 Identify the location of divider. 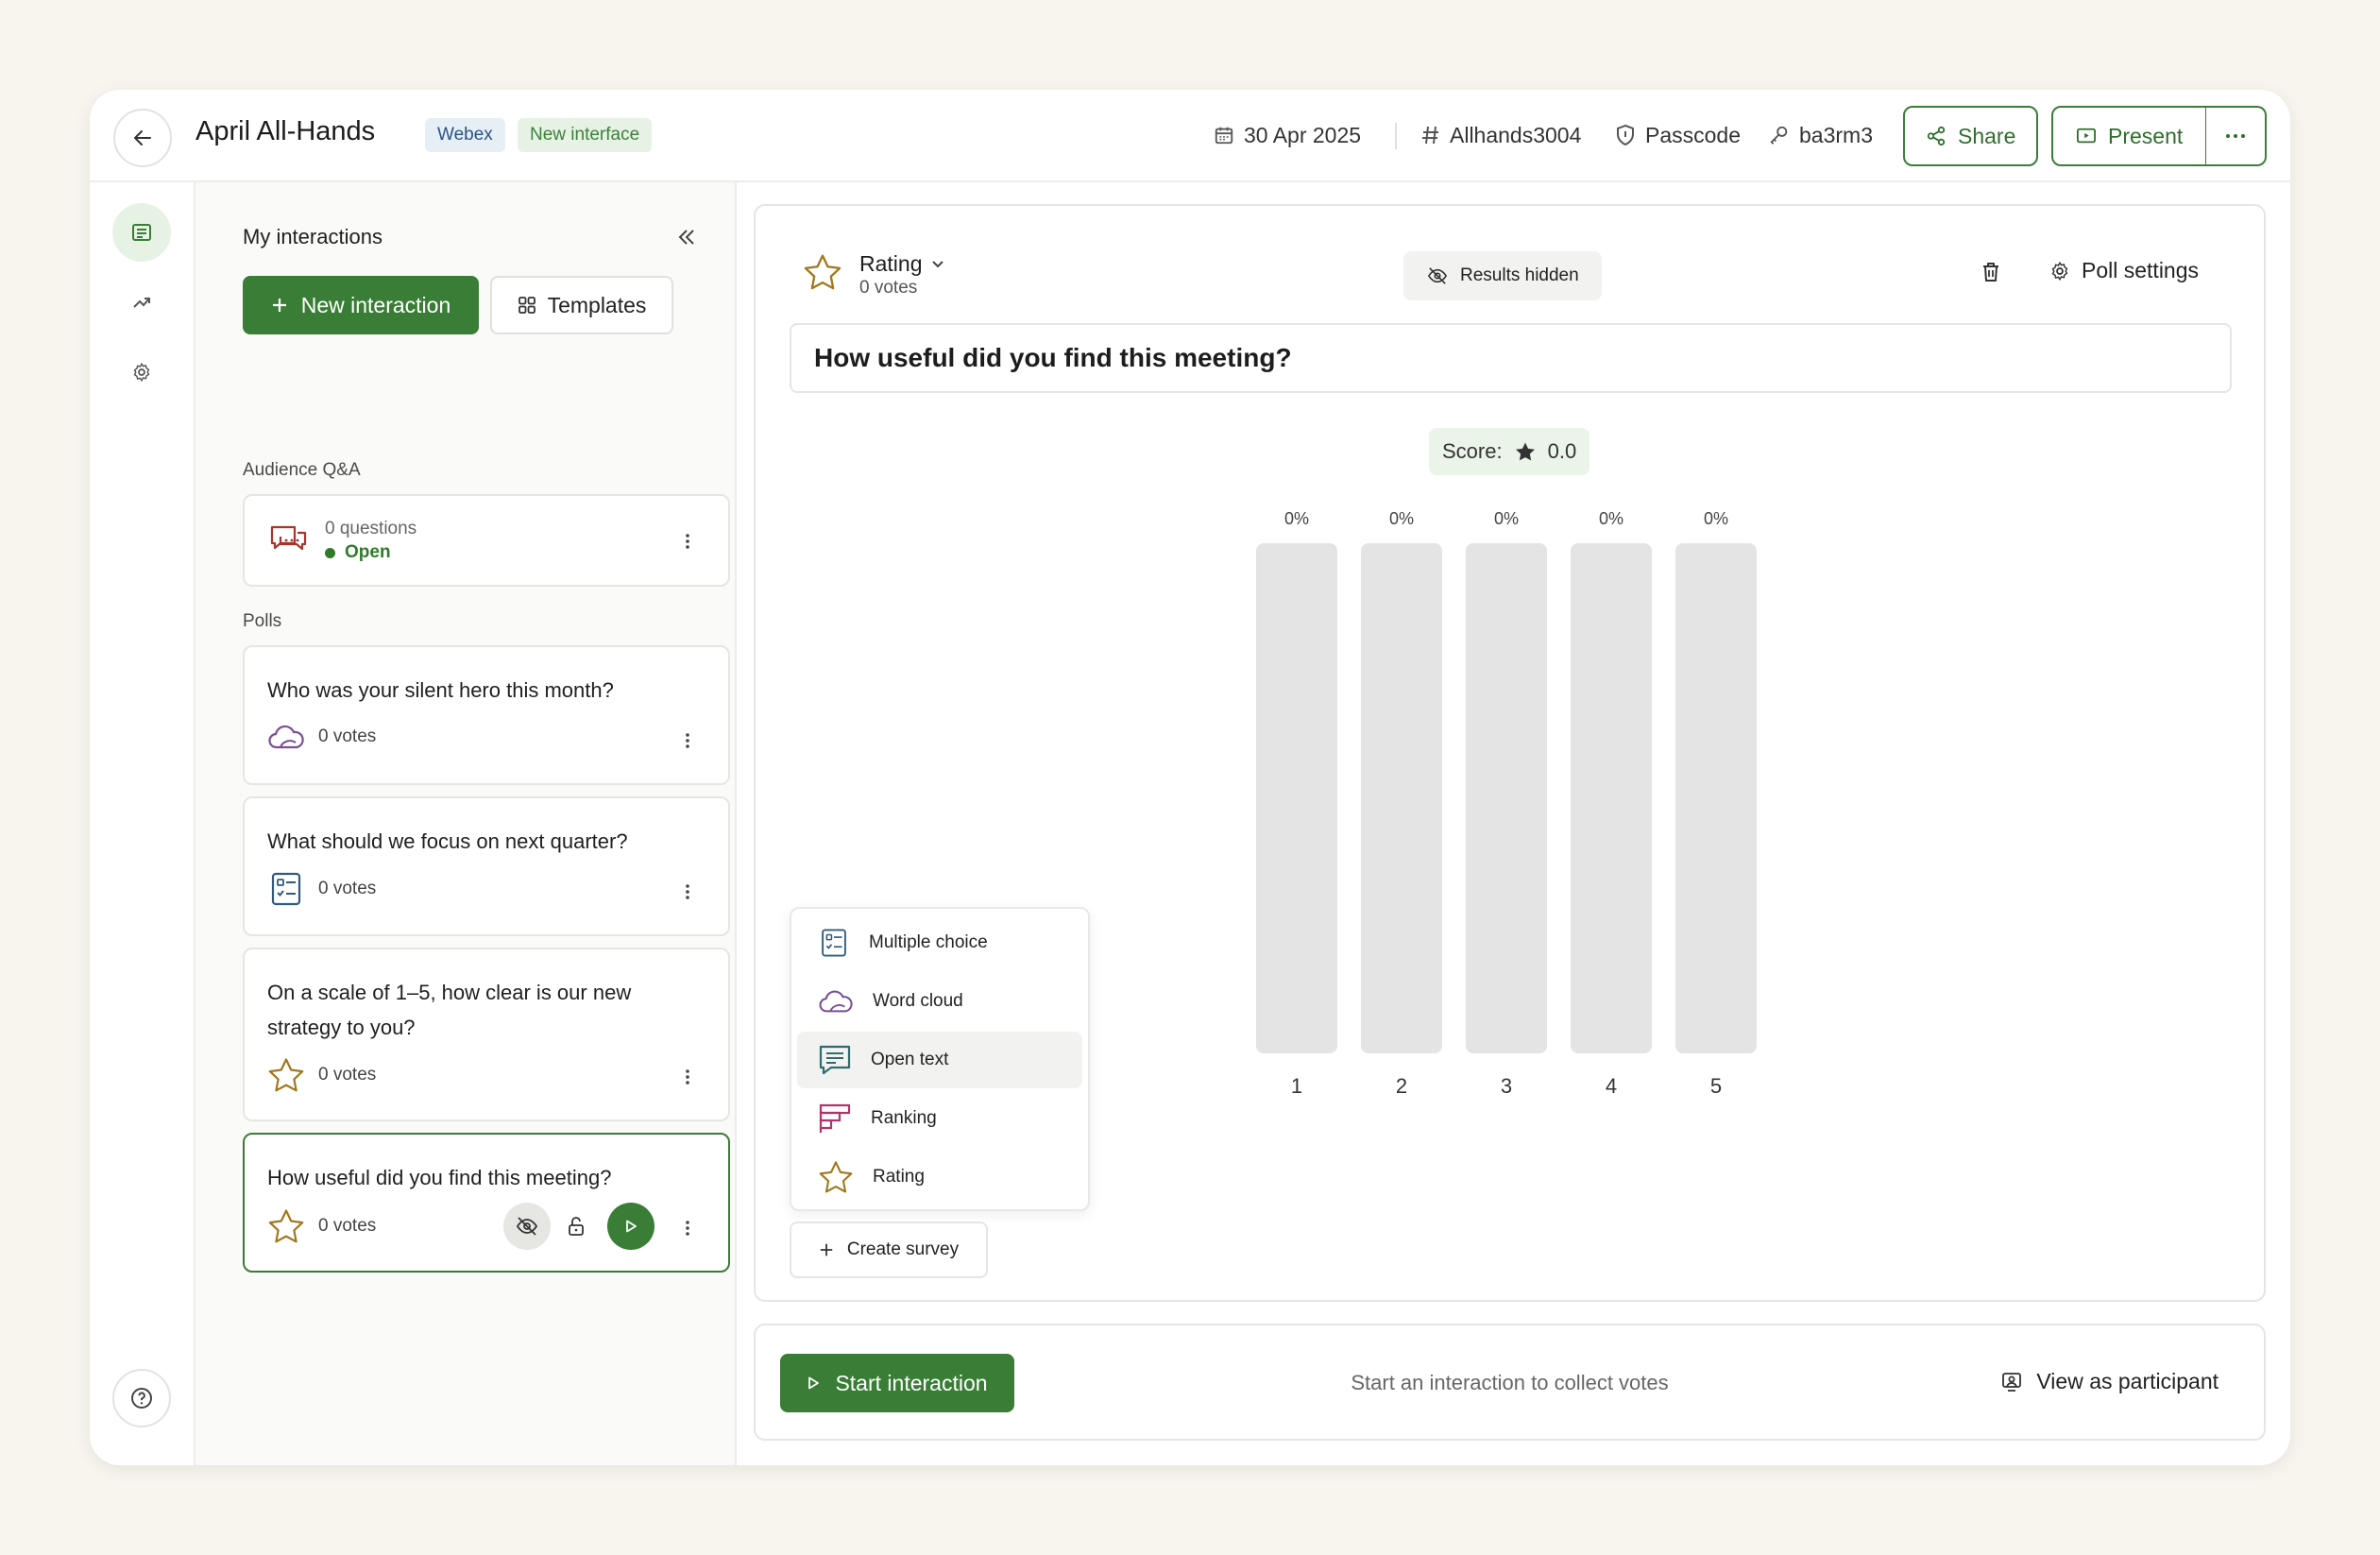
(1396, 136).